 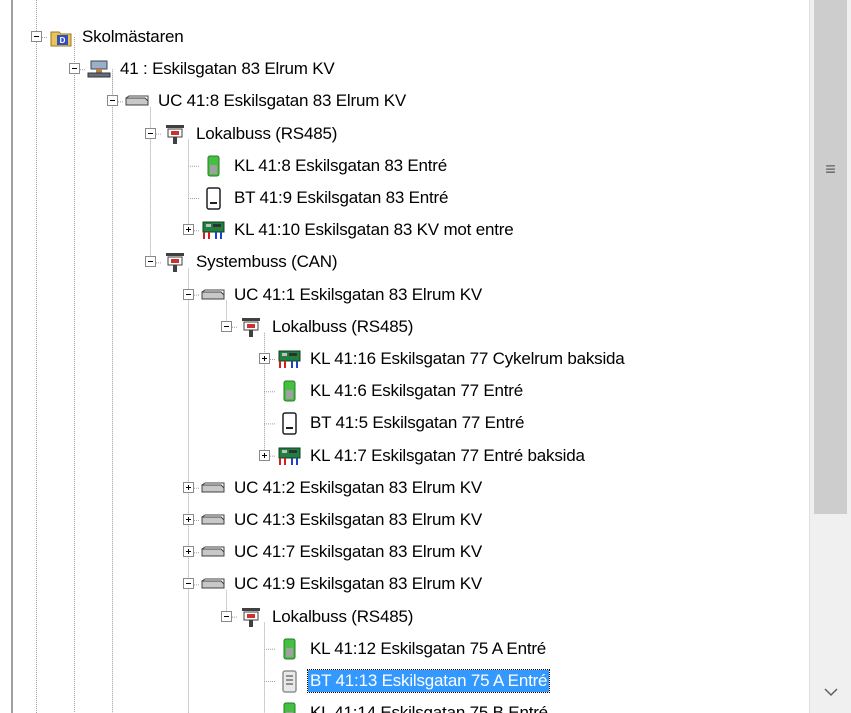 I want to click on tree-node-kl-41-14: KL 41:14 Eskilsgatan 75 B Entré, so click(x=411, y=706).